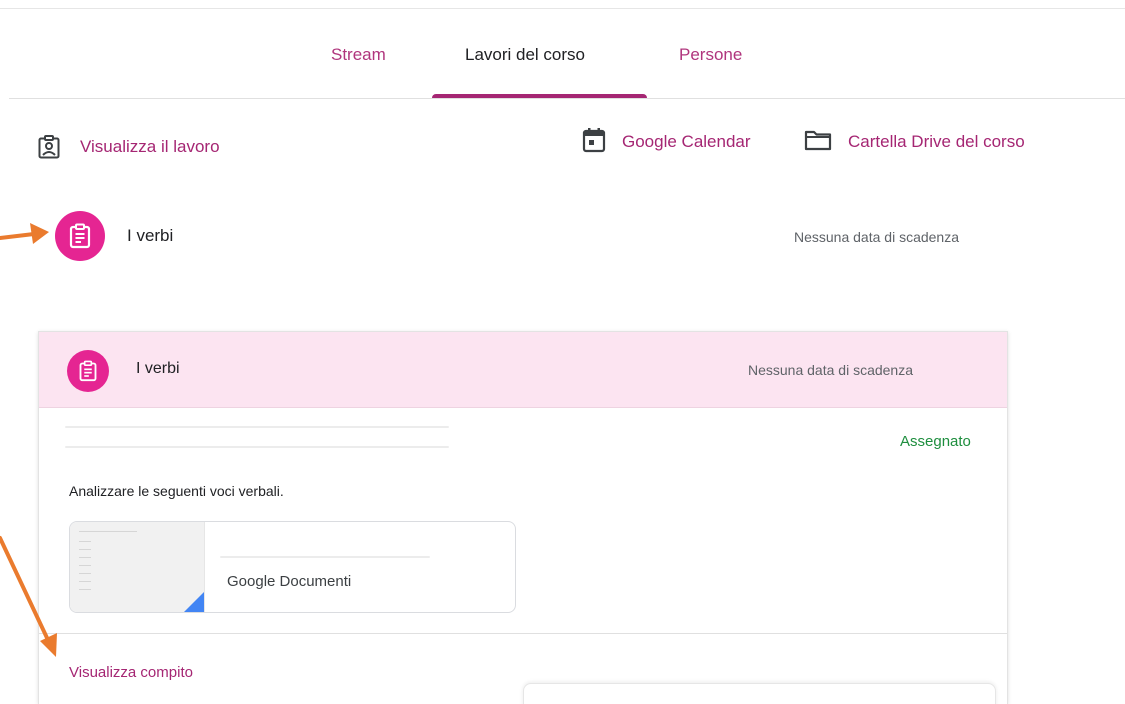  I want to click on drive-folder-button: Cartella Drive del corso, so click(914, 142).